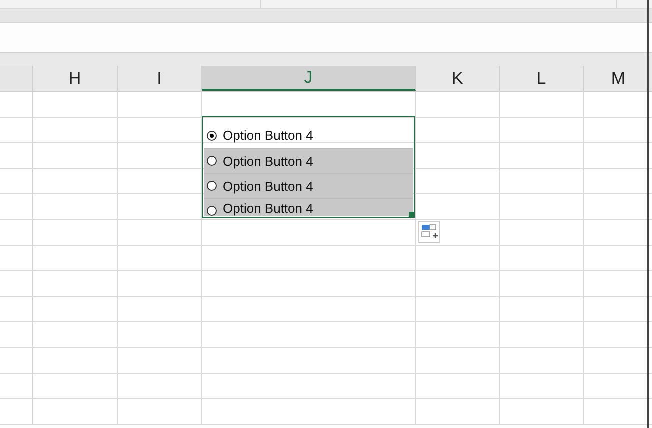  Describe the element at coordinates (542, 78) in the screenshot. I see `column-header: L` at that location.